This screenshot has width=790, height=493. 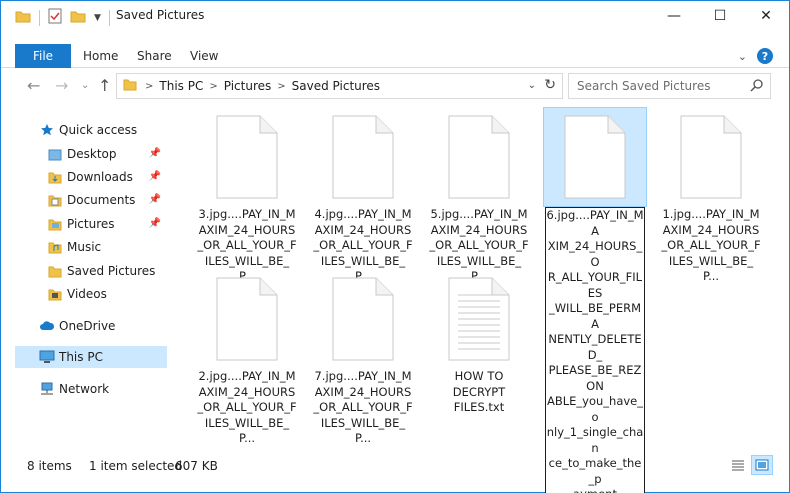 I want to click on sidebar-item-network: Network, so click(x=84, y=389).